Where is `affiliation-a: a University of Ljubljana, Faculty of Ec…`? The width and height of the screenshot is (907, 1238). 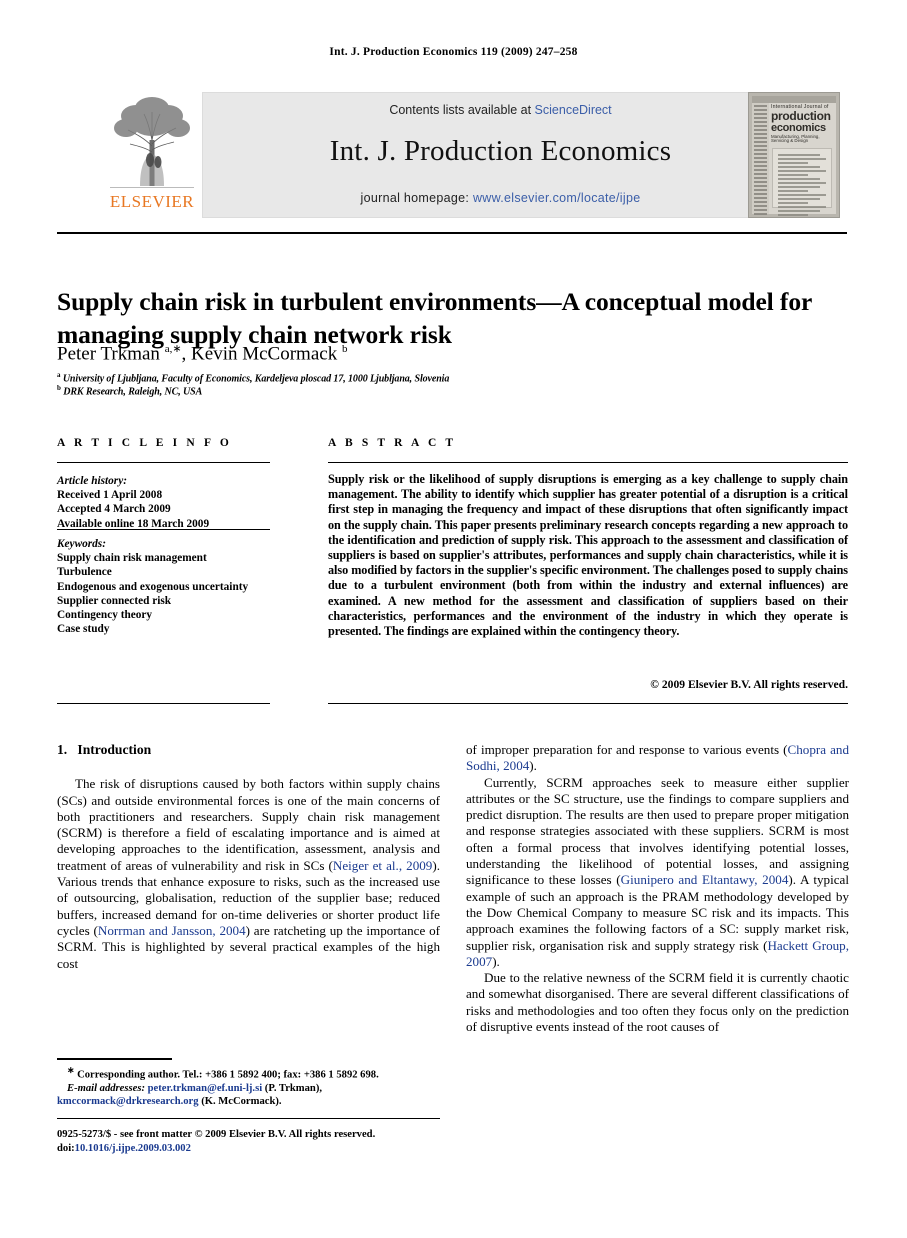
affiliation-a: a University of Ljubljana, Faculty of Ec… is located at coordinates (452, 377).